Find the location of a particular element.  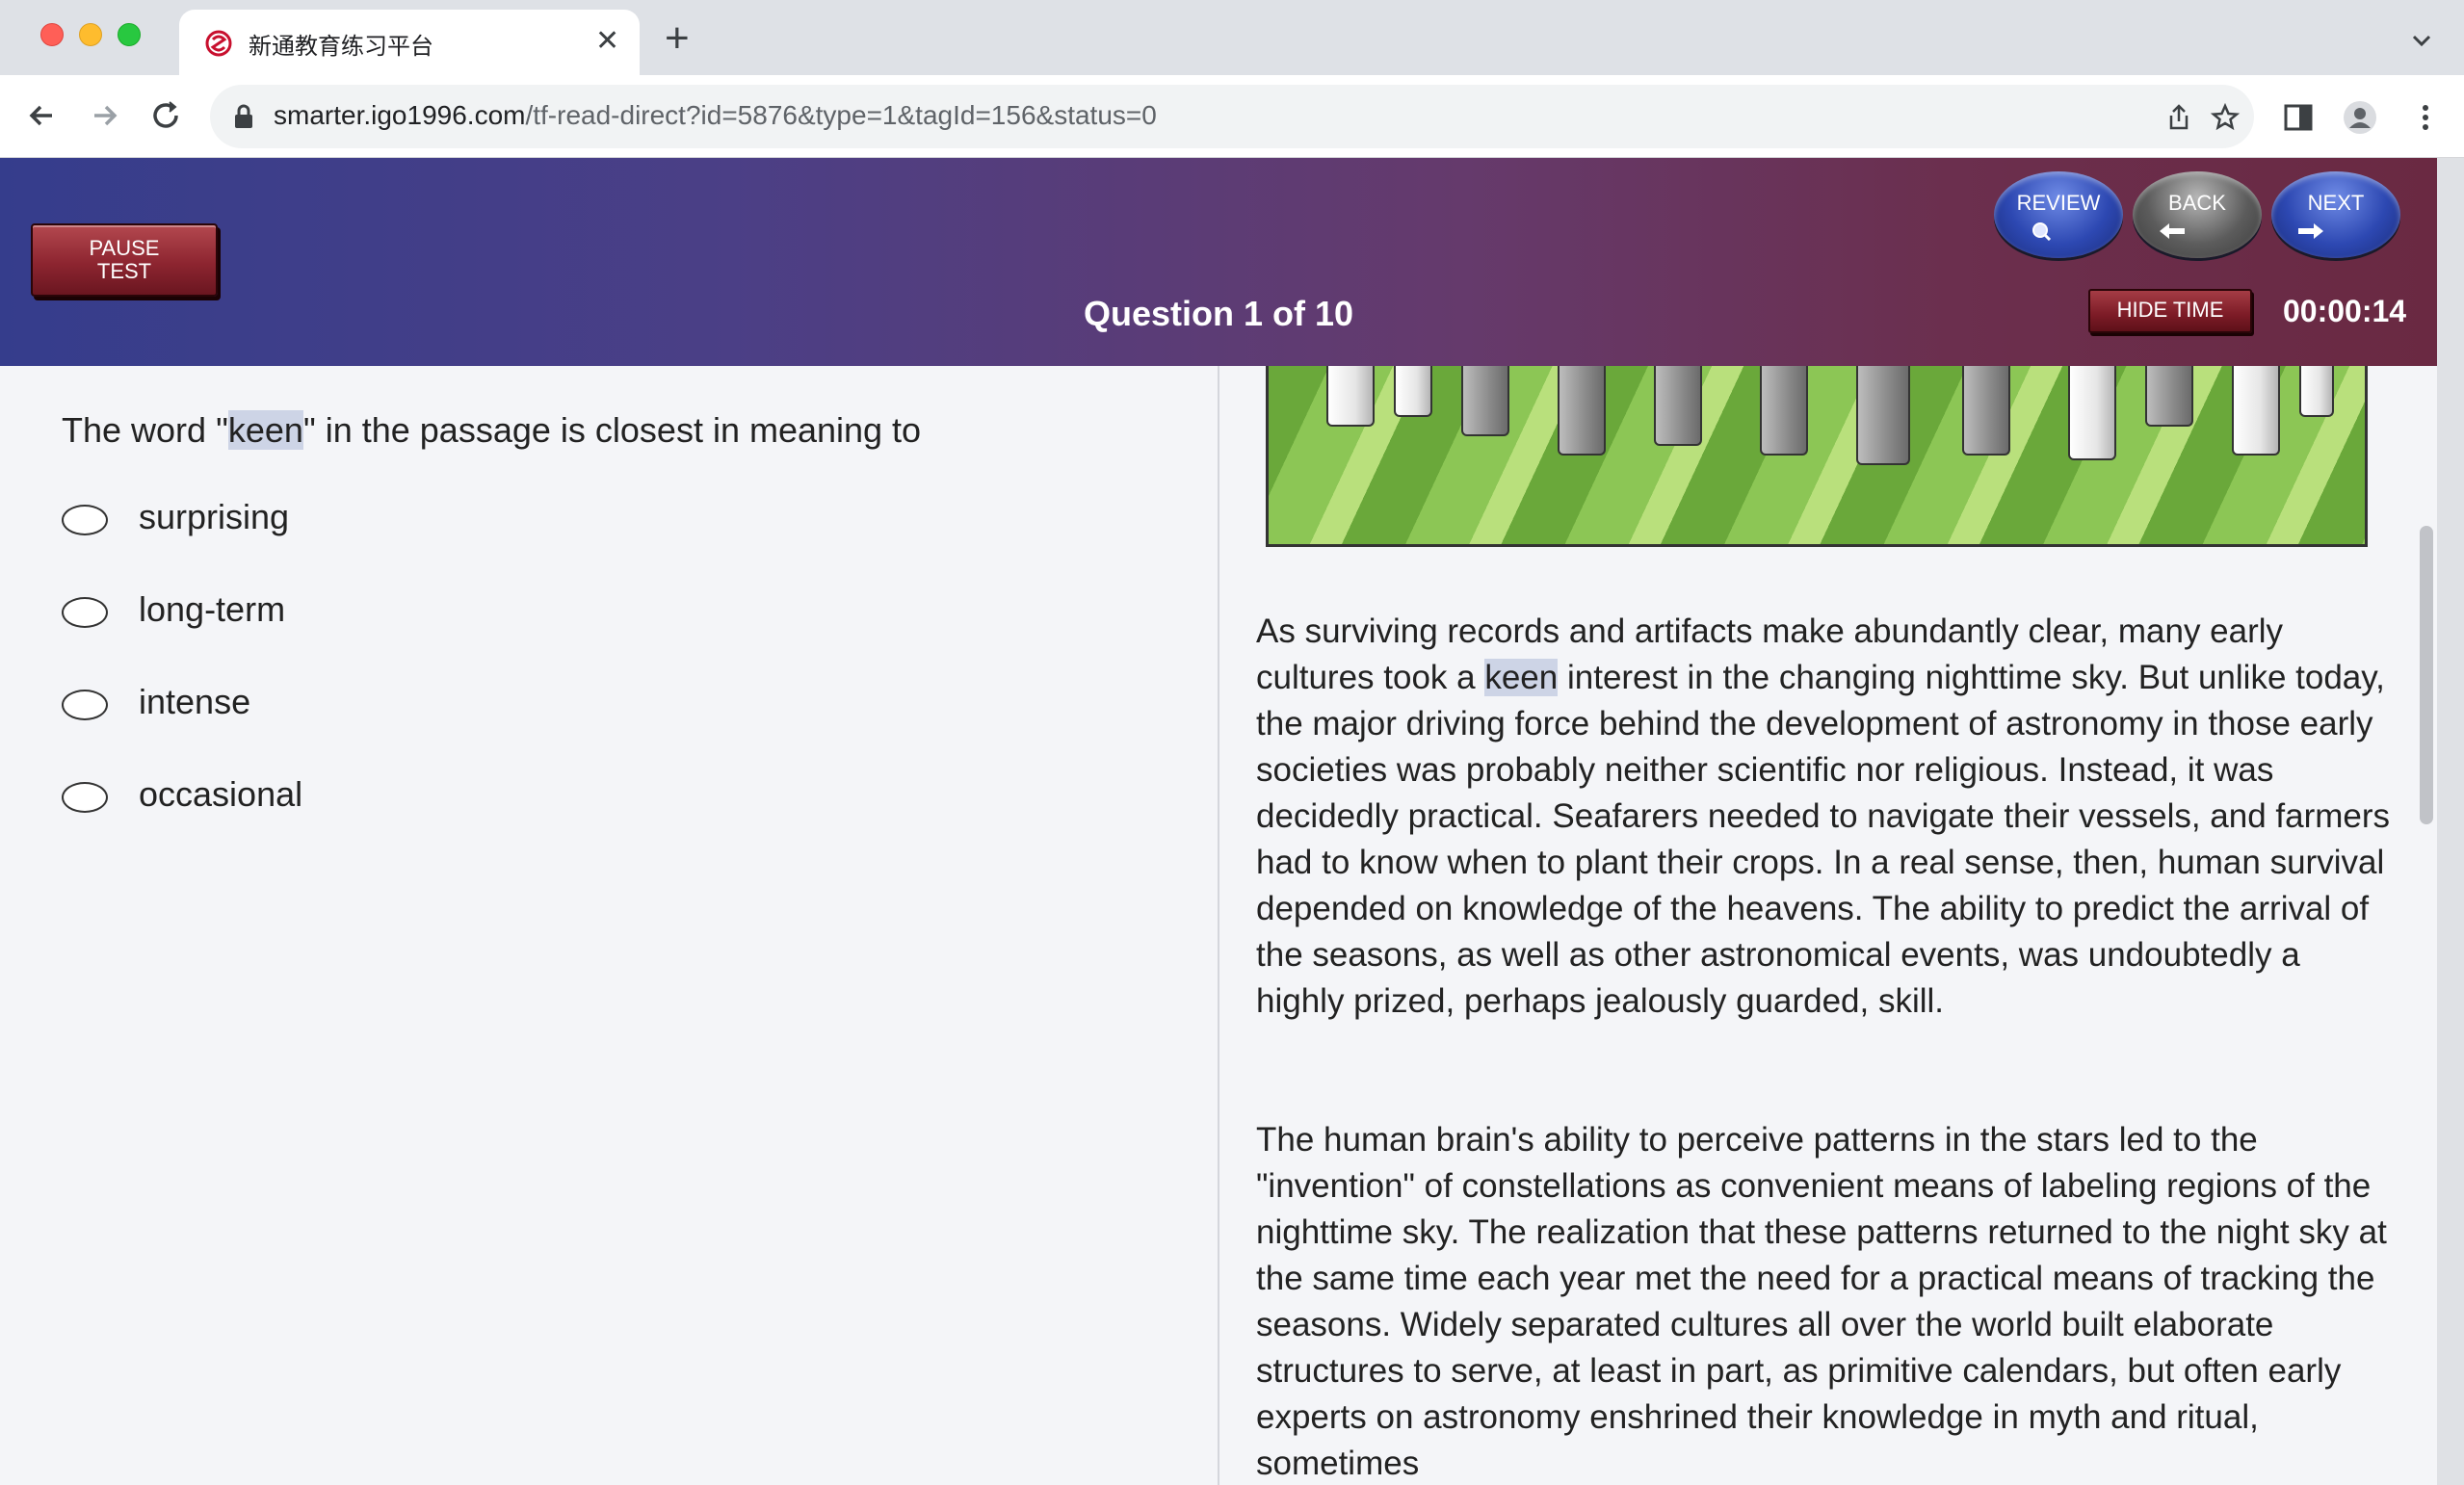

tab-title: 新通教育练习平台 is located at coordinates (341, 47).